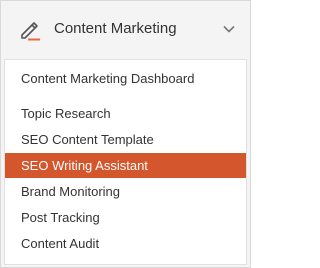  I want to click on menu-item-brand-monitoring: Brand Monitoring, so click(125, 191).